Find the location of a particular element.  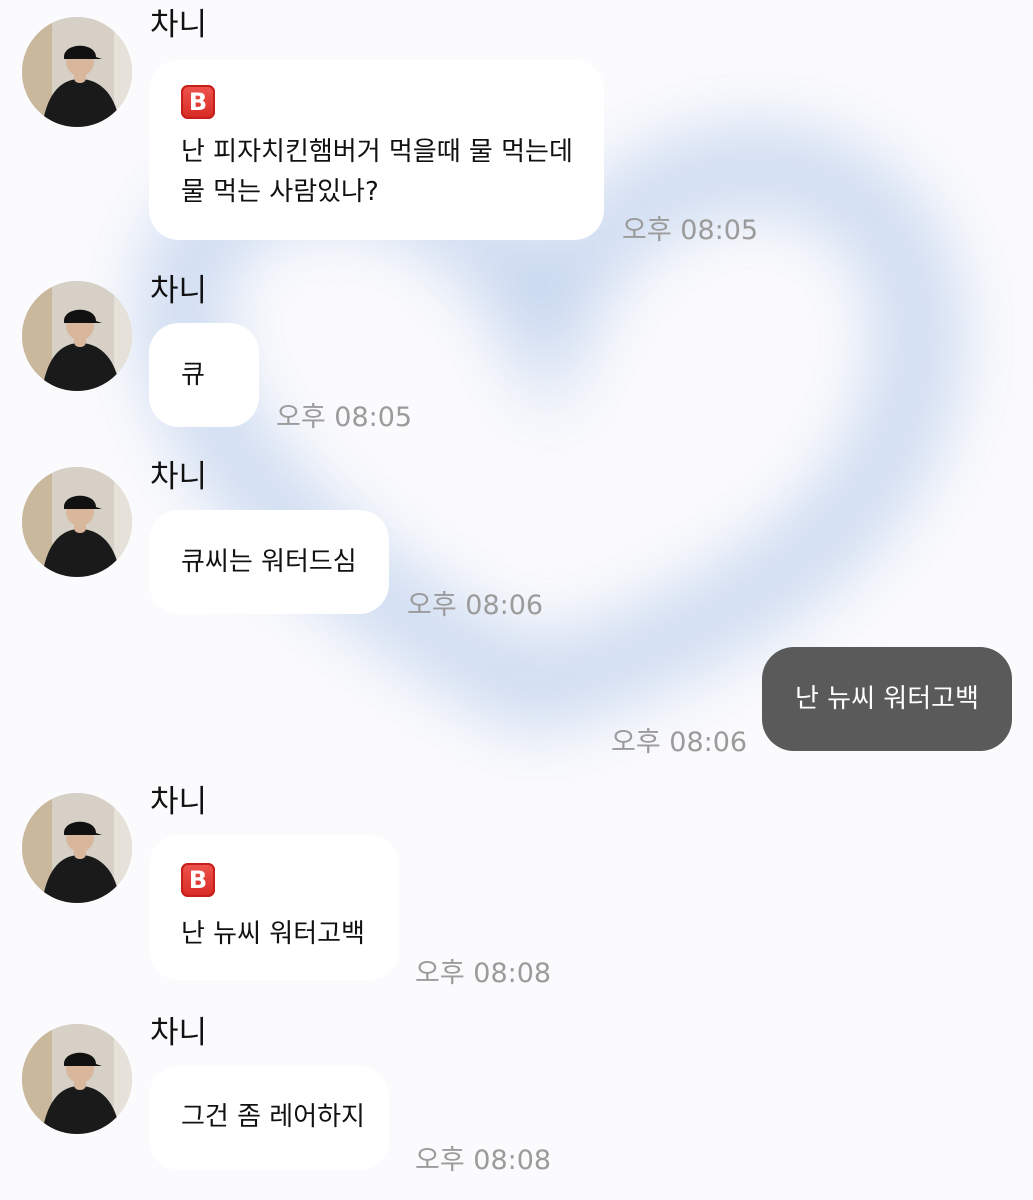

message-bubble: 큐 is located at coordinates (204, 375).